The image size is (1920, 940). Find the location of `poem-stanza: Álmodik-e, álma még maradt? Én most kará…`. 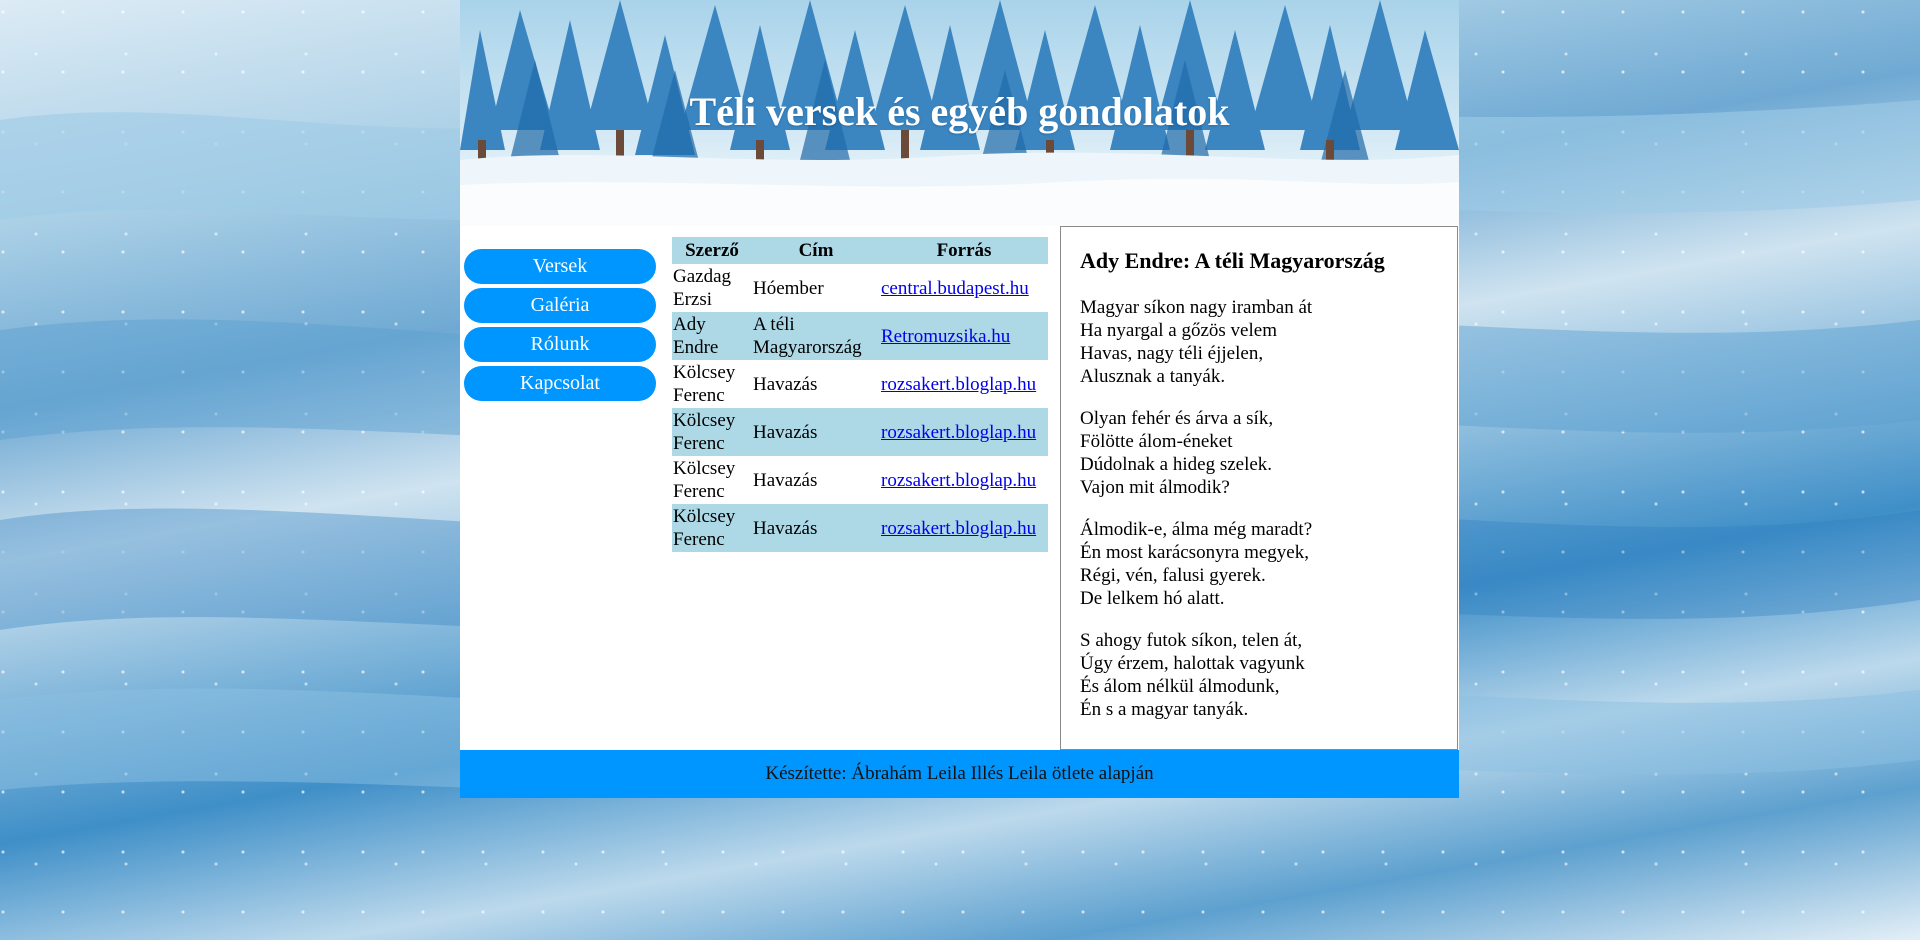

poem-stanza: Álmodik-e, álma még maradt? Én most kará… is located at coordinates (1259, 564).